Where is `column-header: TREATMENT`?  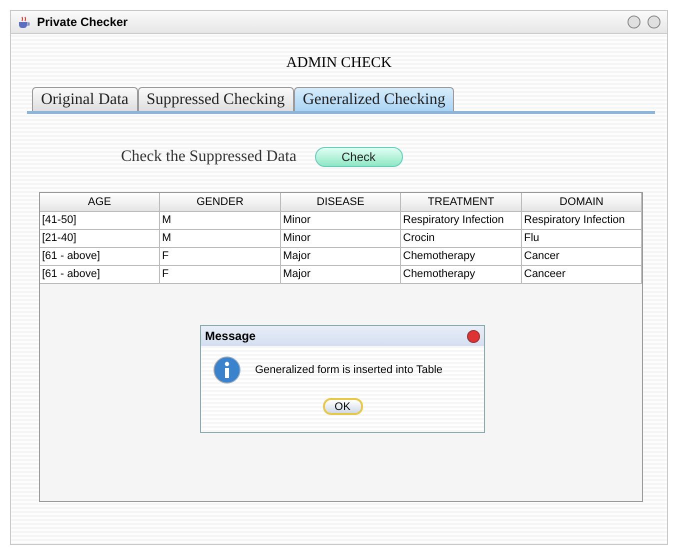
column-header: TREATMENT is located at coordinates (461, 202).